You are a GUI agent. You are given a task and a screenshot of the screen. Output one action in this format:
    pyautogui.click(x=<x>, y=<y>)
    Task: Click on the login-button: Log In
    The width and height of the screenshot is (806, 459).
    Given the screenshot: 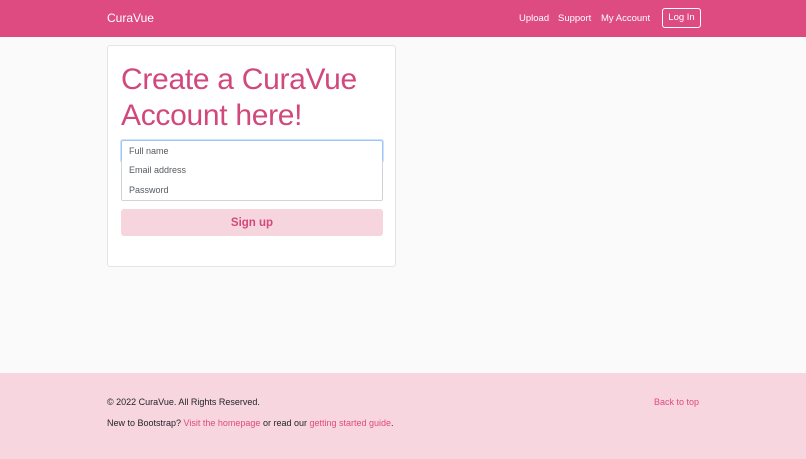 What is the action you would take?
    pyautogui.click(x=681, y=18)
    